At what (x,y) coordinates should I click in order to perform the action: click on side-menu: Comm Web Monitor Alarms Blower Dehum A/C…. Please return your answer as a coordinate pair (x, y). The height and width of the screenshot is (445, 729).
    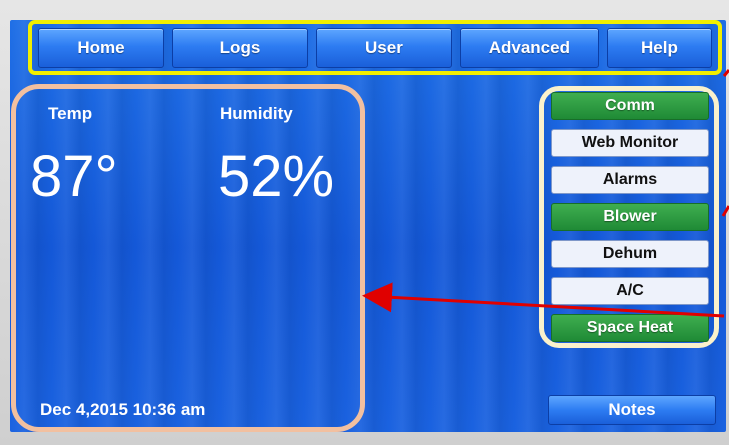
    Looking at the image, I should click on (629, 217).